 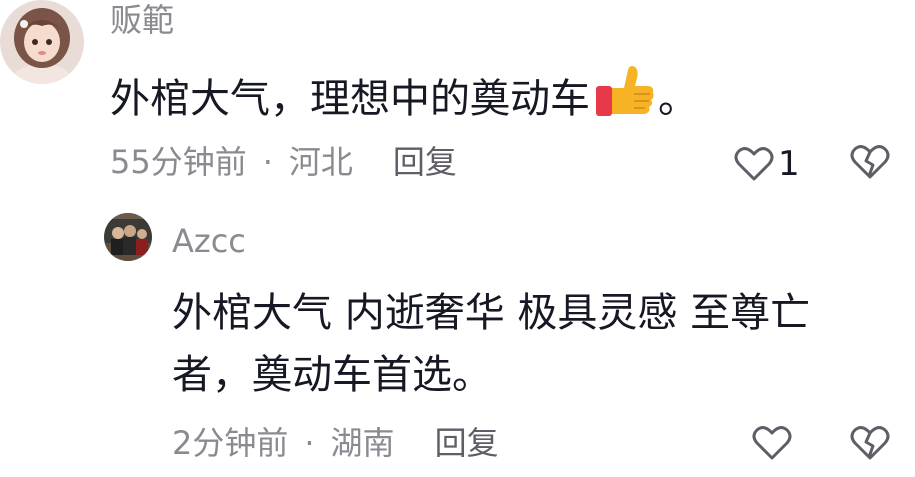 What do you see at coordinates (789, 164) in the screenshot?
I see `like-count: 1` at bounding box center [789, 164].